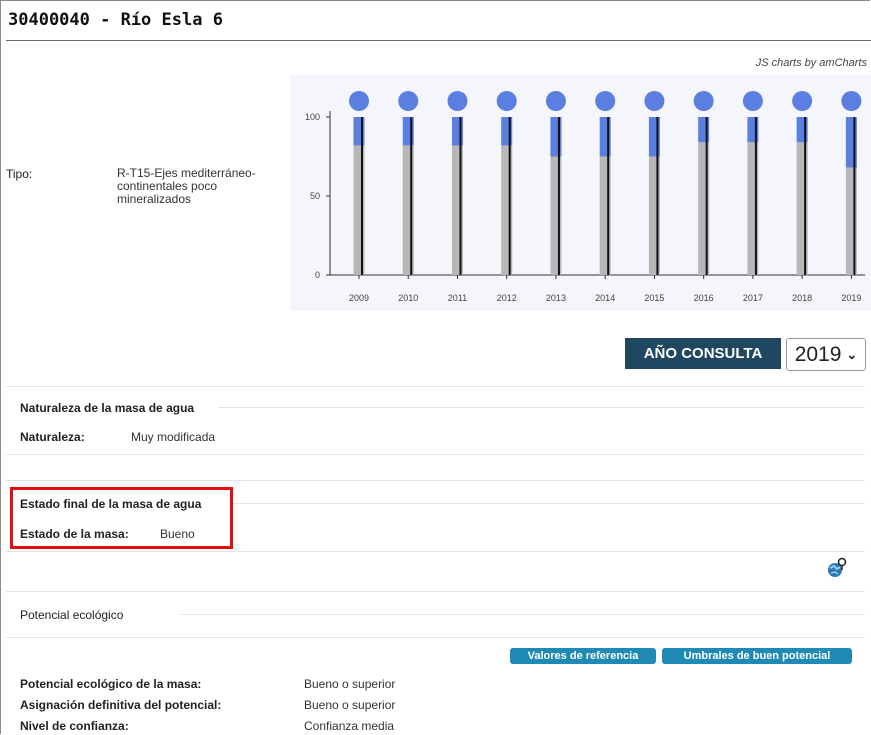 This screenshot has height=735, width=871. Describe the element at coordinates (173, 437) in the screenshot. I see `naturaleza-value: Muy modificada` at that location.